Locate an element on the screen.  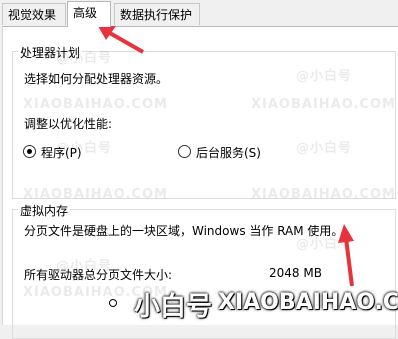
tab-advanced: 高级 is located at coordinates (89, 14).